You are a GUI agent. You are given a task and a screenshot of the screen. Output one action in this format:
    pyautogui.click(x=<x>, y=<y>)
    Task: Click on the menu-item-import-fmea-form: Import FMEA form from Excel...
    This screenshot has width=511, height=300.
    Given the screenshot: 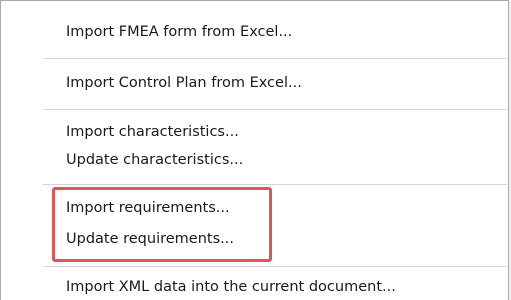 What is the action you would take?
    pyautogui.click(x=179, y=32)
    